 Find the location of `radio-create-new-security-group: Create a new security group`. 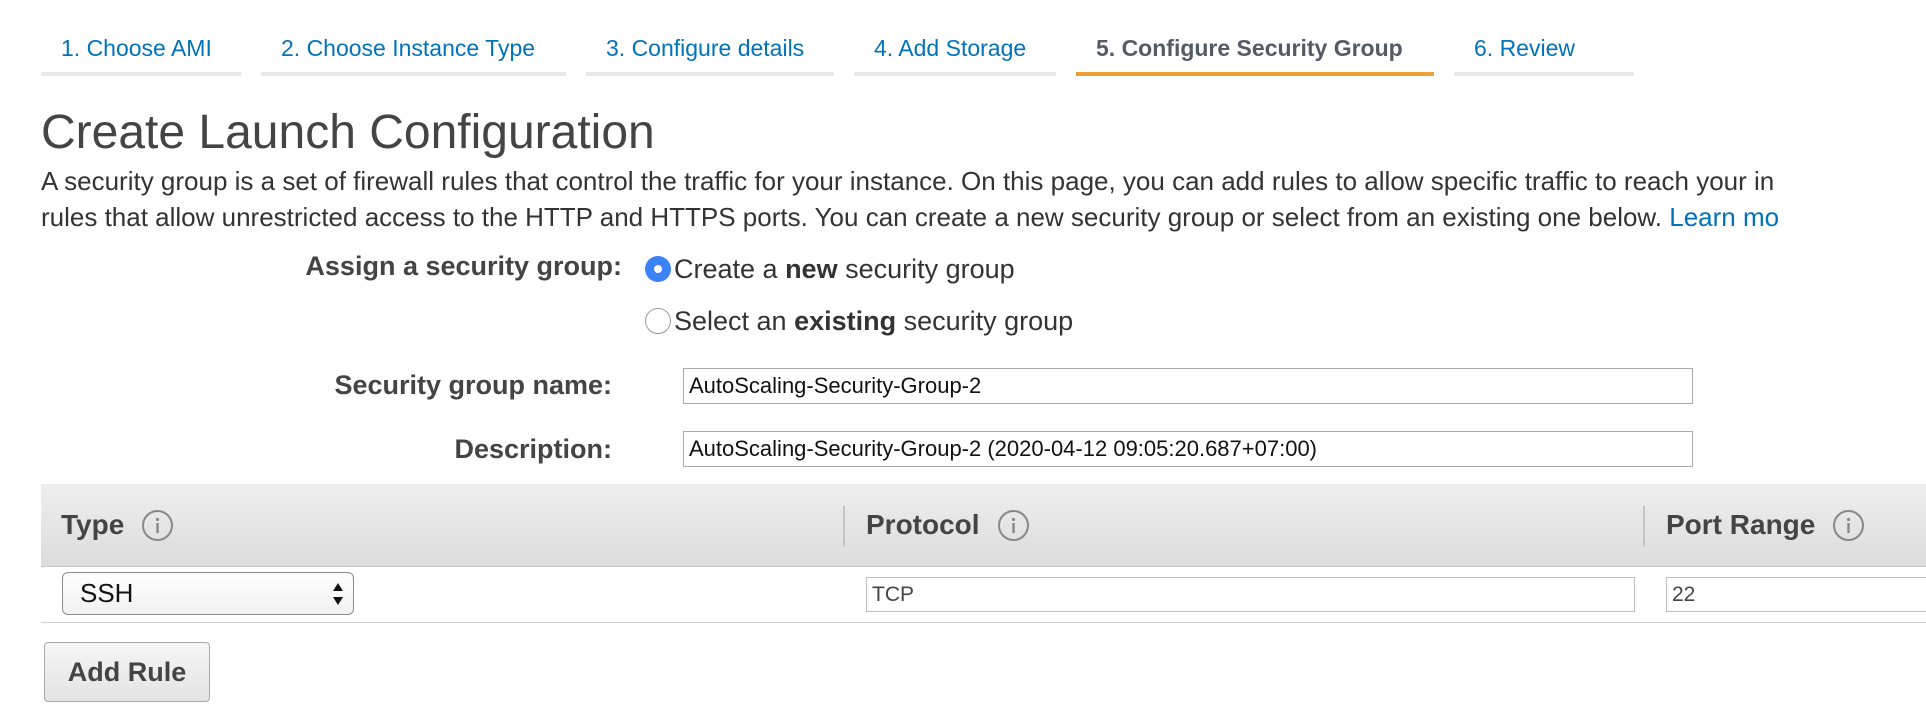

radio-create-new-security-group: Create a new security group is located at coordinates (830, 269).